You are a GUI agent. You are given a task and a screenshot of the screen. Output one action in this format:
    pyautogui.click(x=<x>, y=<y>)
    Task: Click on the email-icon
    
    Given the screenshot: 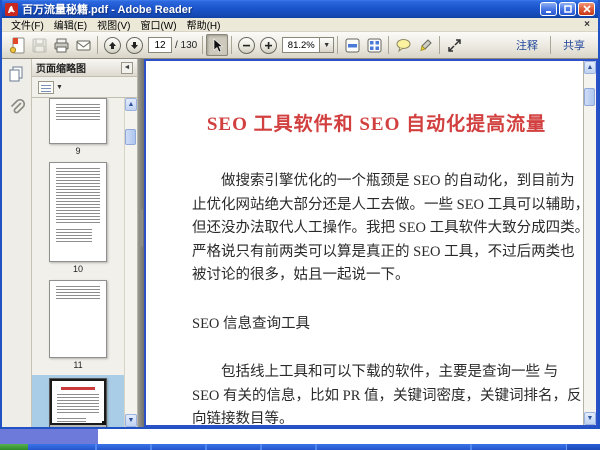 What is the action you would take?
    pyautogui.click(x=83, y=45)
    